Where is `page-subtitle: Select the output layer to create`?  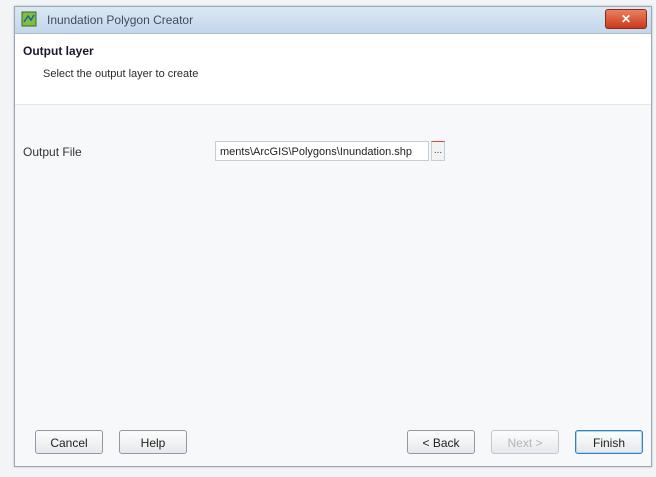 page-subtitle: Select the output layer to create is located at coordinates (121, 74).